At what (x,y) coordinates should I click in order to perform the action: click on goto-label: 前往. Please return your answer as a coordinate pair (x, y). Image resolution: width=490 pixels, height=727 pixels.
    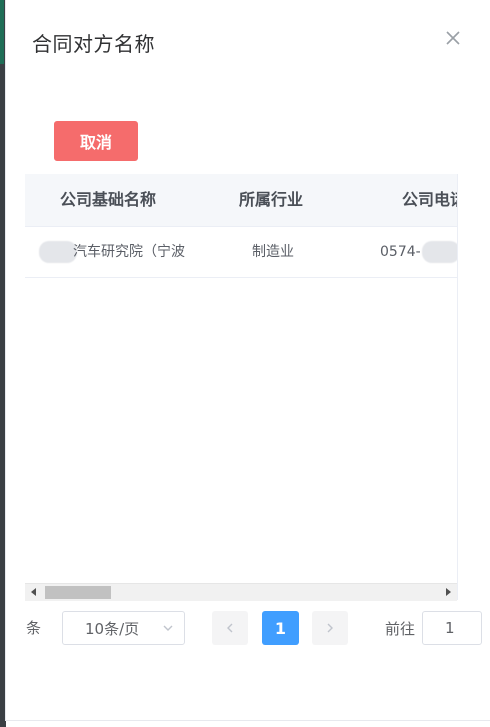
    Looking at the image, I should click on (400, 629).